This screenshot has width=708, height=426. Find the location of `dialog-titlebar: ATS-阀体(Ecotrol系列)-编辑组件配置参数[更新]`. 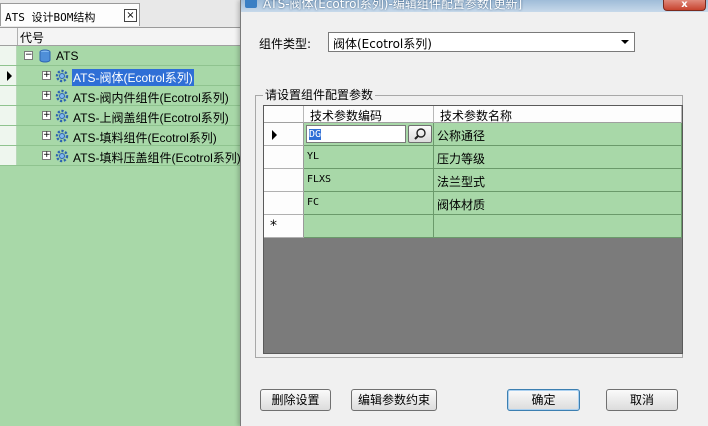

dialog-titlebar: ATS-阀体(Ecotrol系列)-编辑组件配置参数[更新] is located at coordinates (474, 6).